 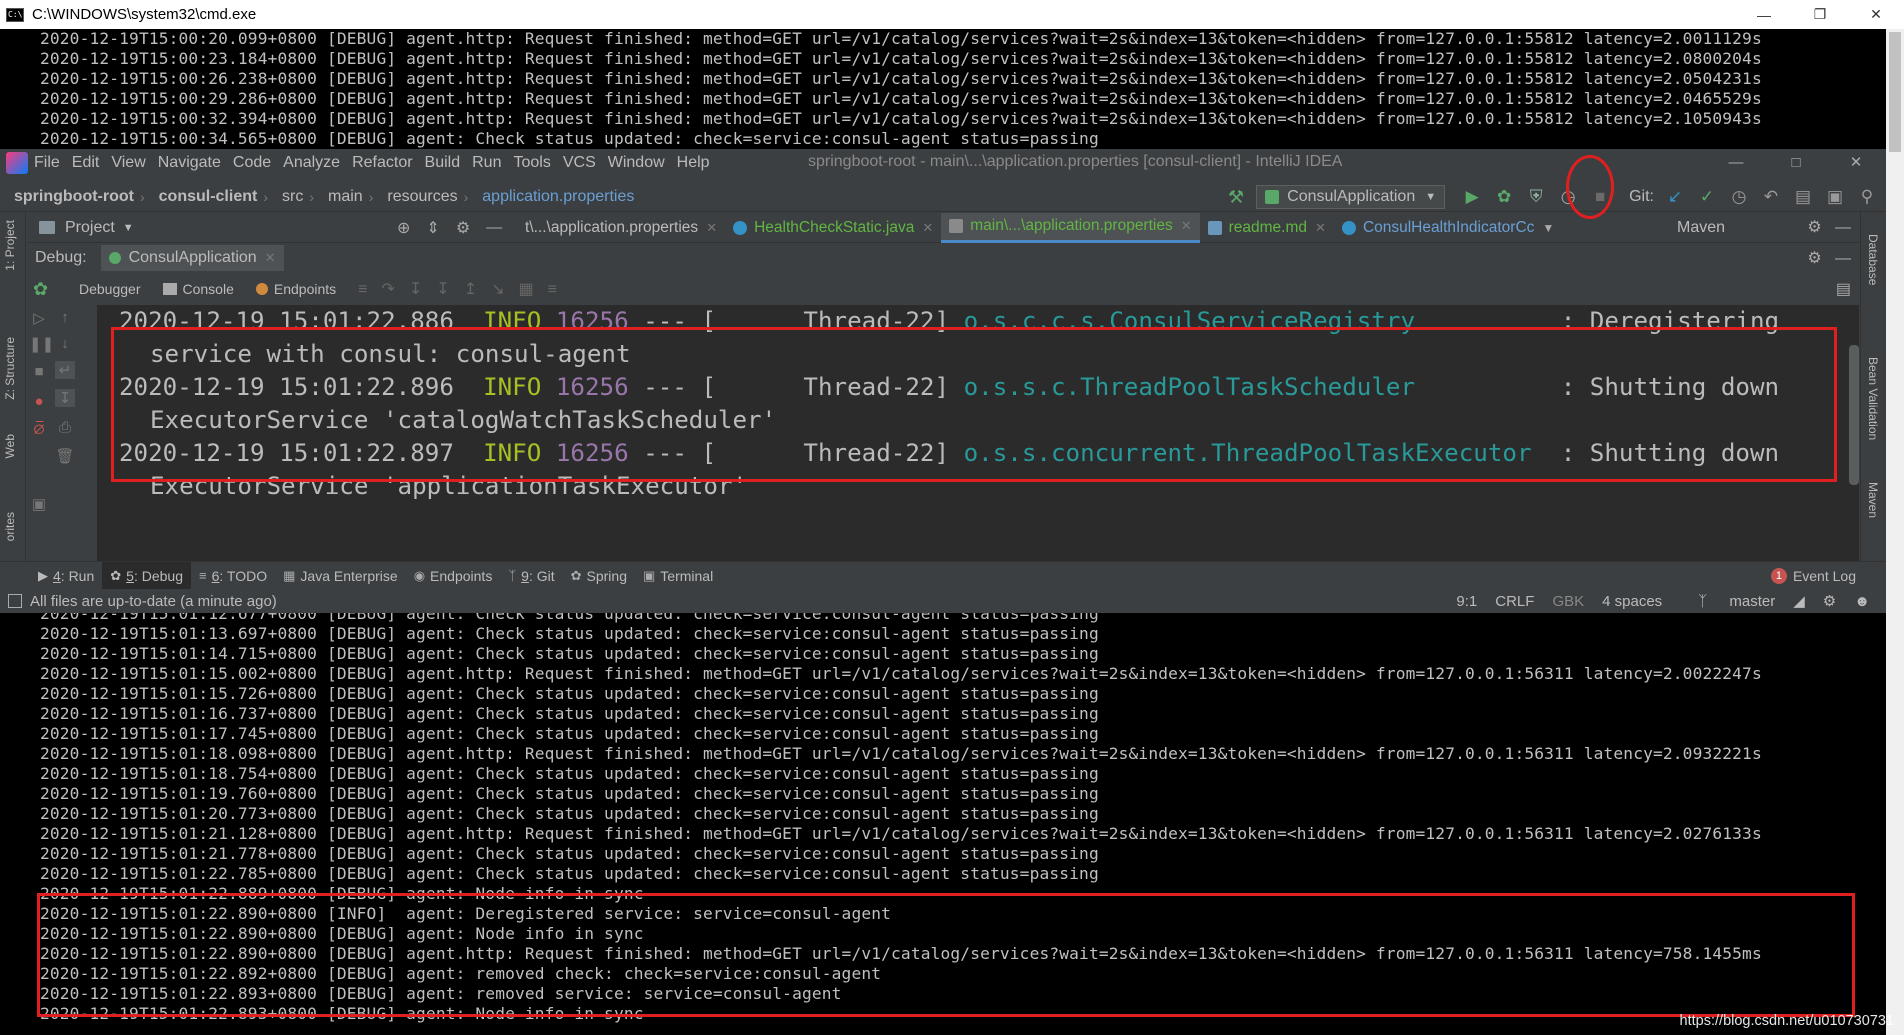 What do you see at coordinates (10, 368) in the screenshot?
I see `tool-tab-structure: Z: Structure` at bounding box center [10, 368].